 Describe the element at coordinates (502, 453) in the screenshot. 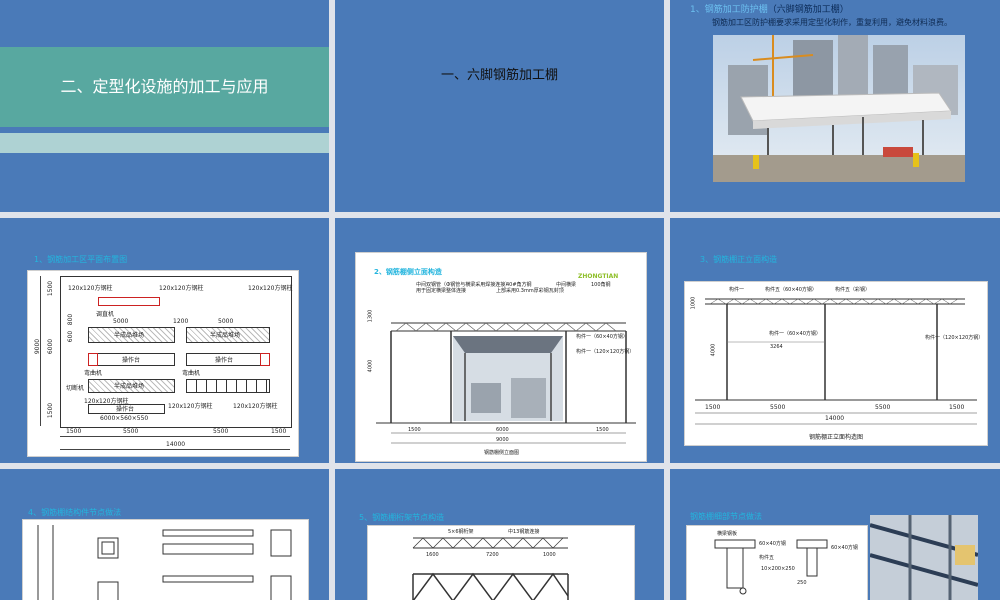

I see `drawing-caption: 钢筋棚侧立面图` at that location.